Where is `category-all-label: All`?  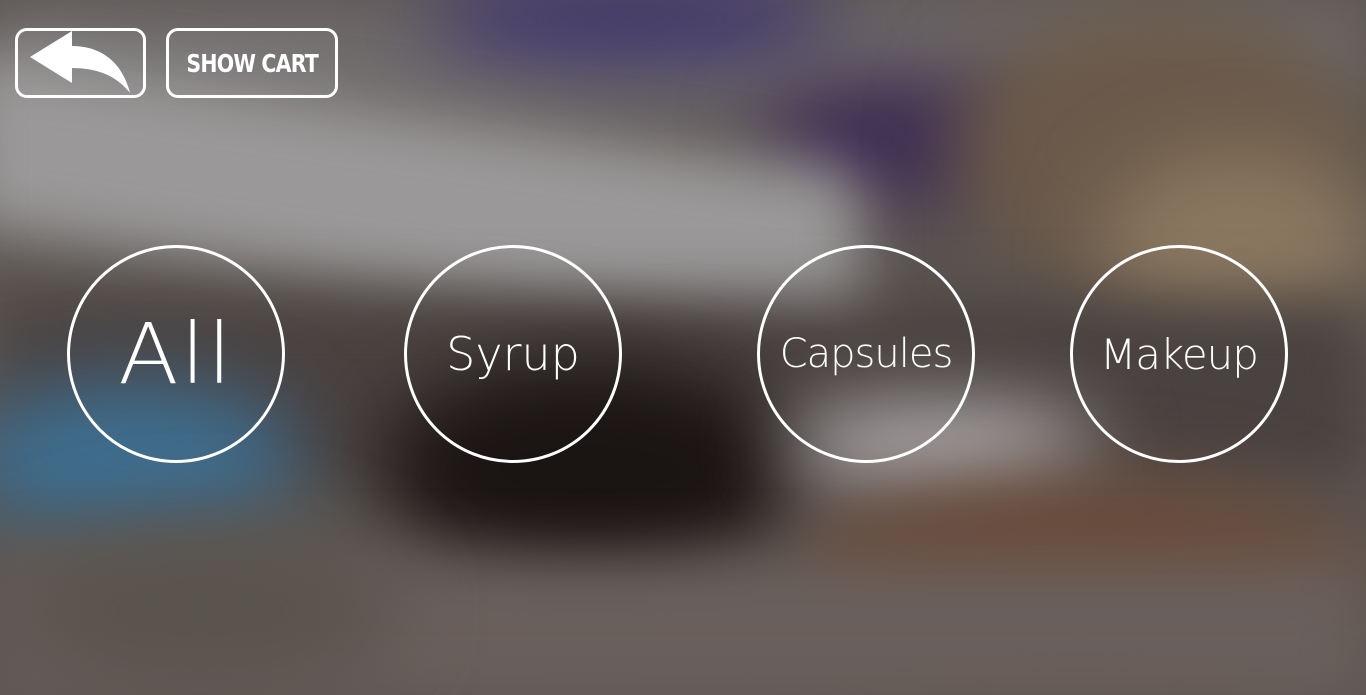 category-all-label: All is located at coordinates (176, 354).